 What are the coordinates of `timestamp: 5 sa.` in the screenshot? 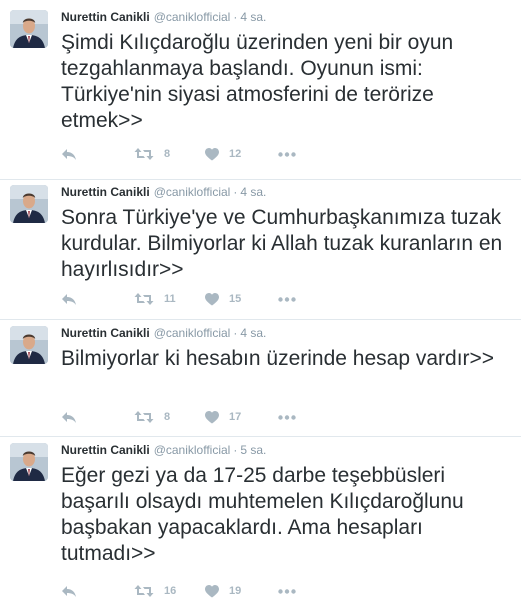 It's located at (253, 450).